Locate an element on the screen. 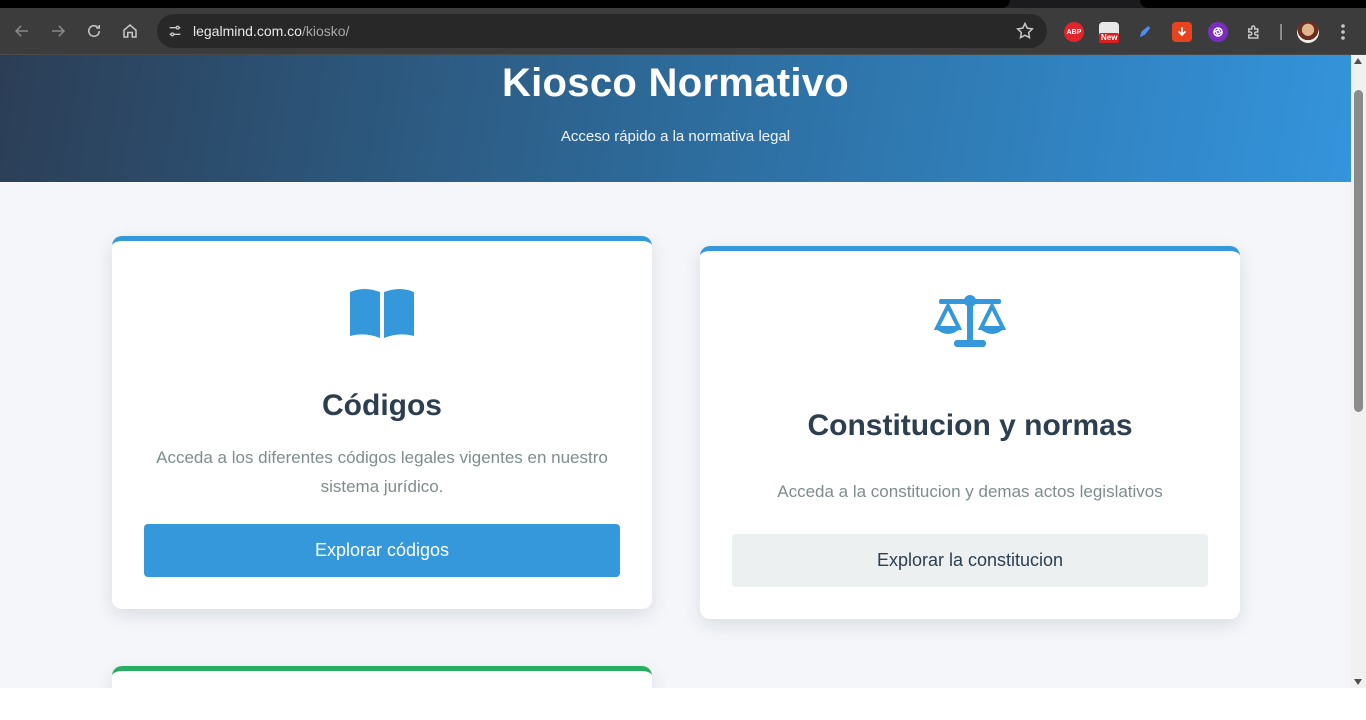 The width and height of the screenshot is (1366, 720). download-extension-icon is located at coordinates (1182, 32).